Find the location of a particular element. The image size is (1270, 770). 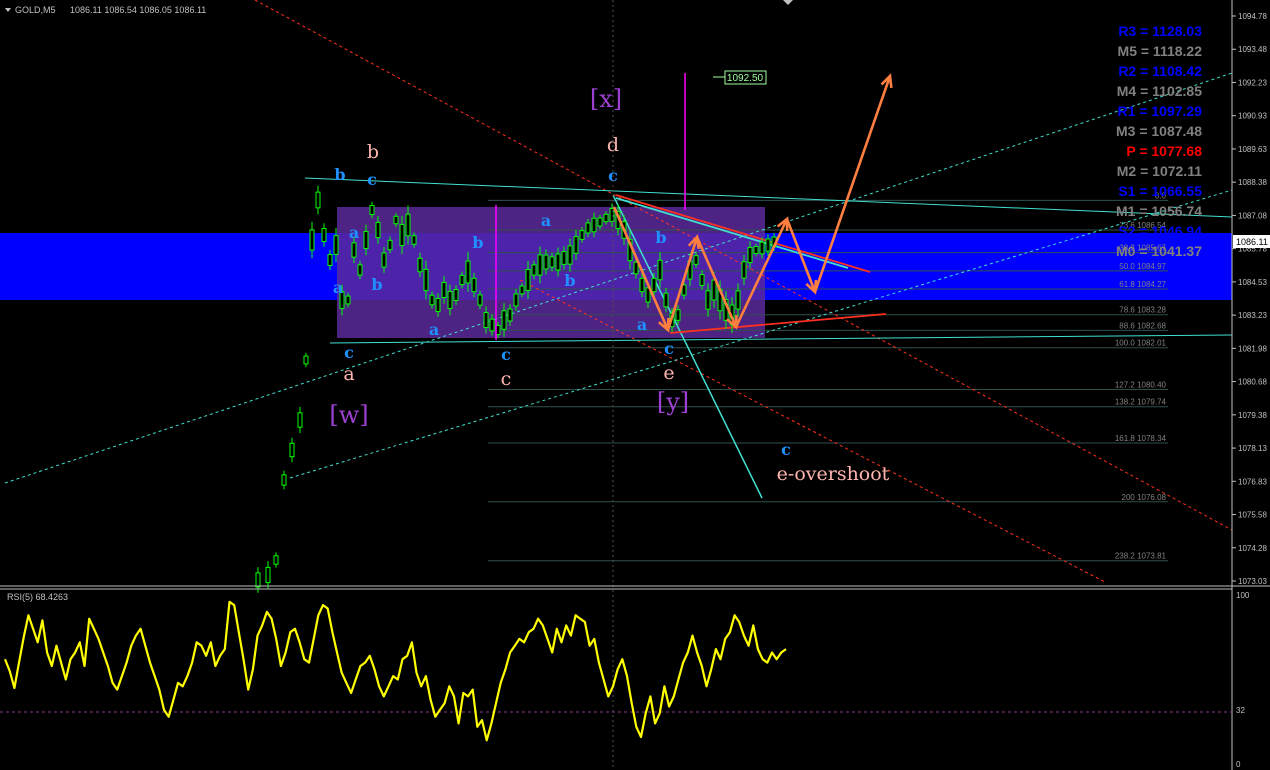

wave-label: [y] is located at coordinates (673, 402).